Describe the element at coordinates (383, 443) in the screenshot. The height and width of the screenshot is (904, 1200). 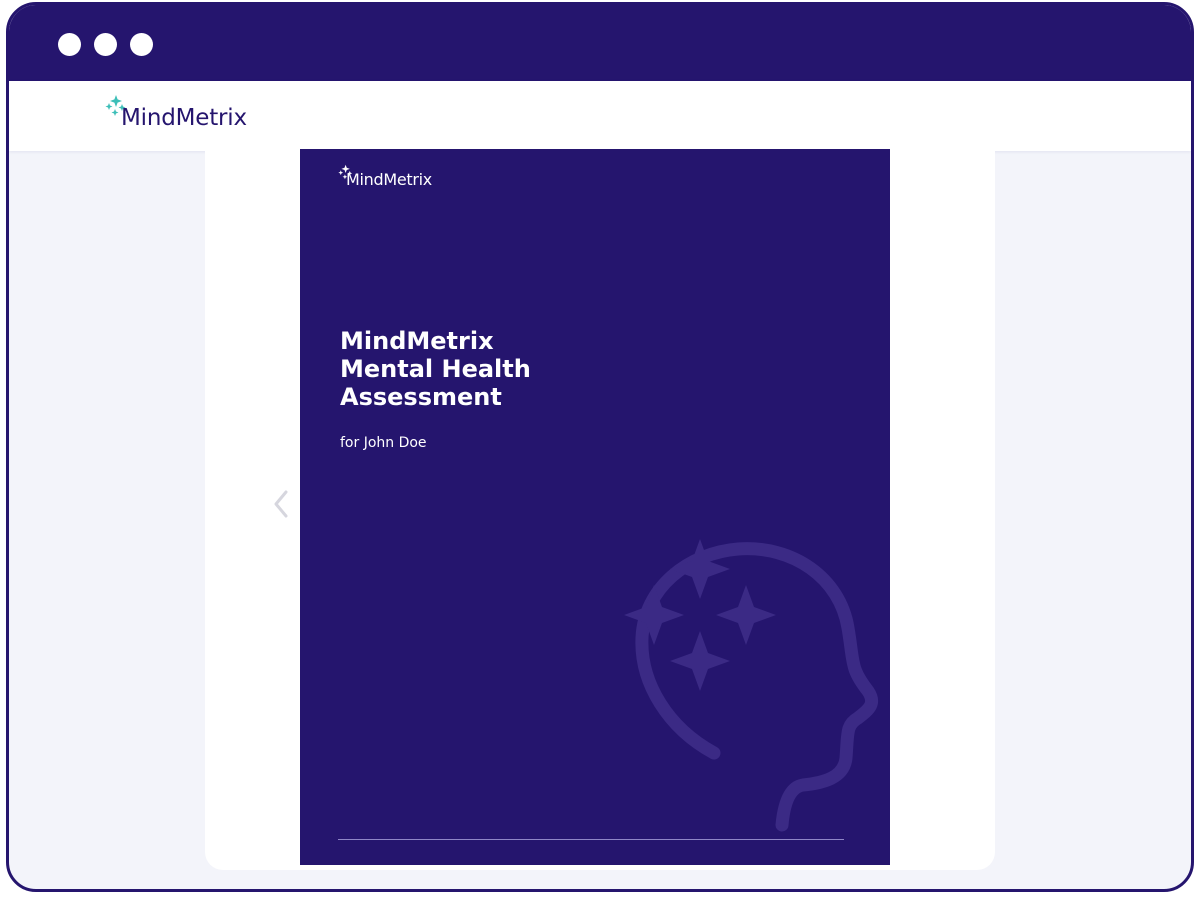
I see `report-subtitle: for John Doe` at that location.